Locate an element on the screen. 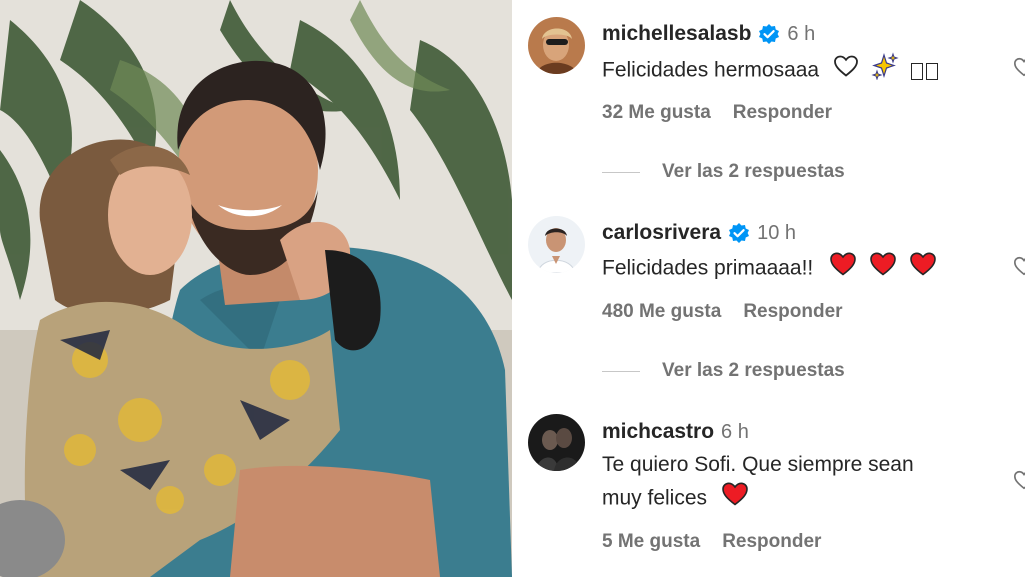  comment-text-content: Felicidades primaaaa!! is located at coordinates (708, 268).